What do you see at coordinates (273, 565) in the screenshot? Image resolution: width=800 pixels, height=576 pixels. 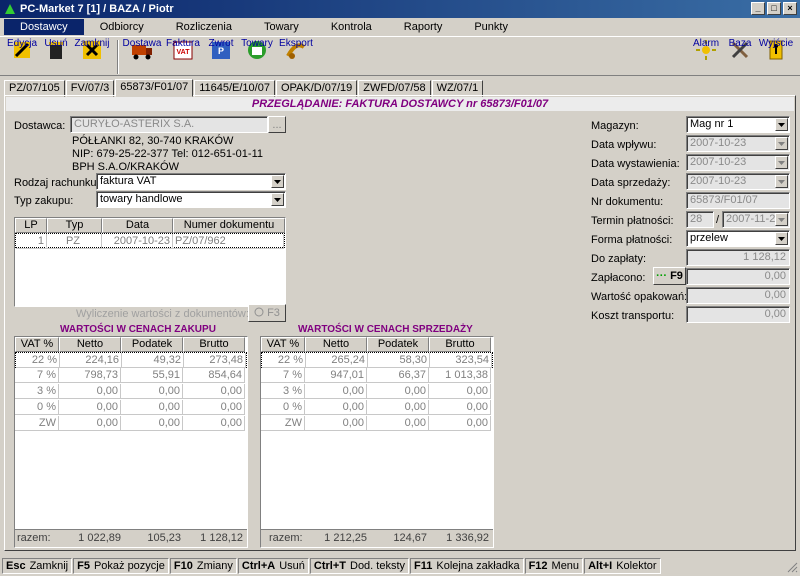 I see `shortcut-ctrl-a: Ctrl+A Usuń` at bounding box center [273, 565].